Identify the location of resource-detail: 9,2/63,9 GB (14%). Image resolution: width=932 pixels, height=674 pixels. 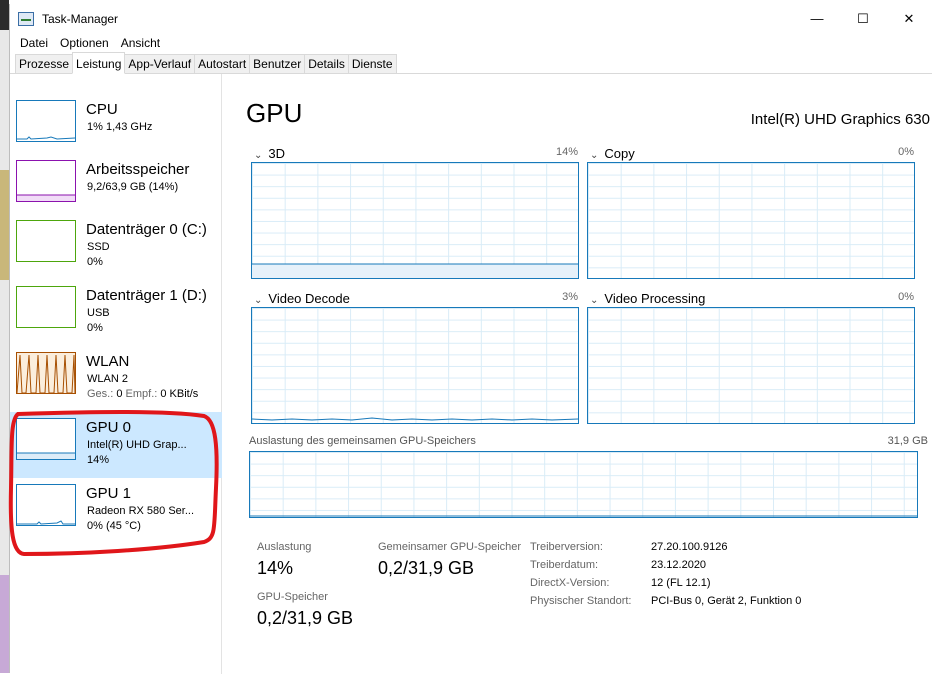
(133, 187).